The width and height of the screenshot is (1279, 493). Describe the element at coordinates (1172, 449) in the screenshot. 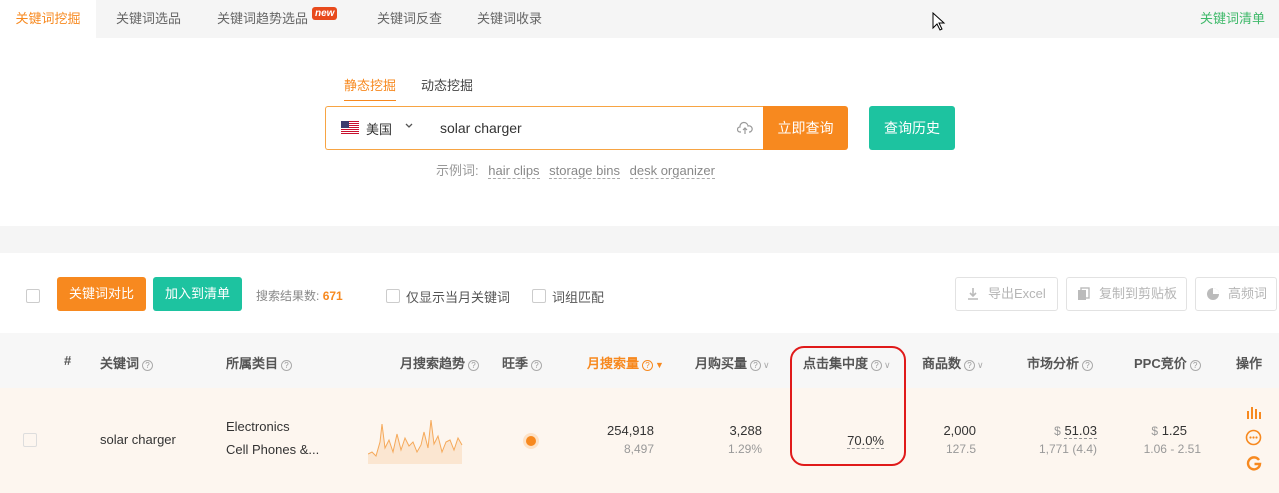

I see `ppc-range: 1.06 - 2.51` at that location.